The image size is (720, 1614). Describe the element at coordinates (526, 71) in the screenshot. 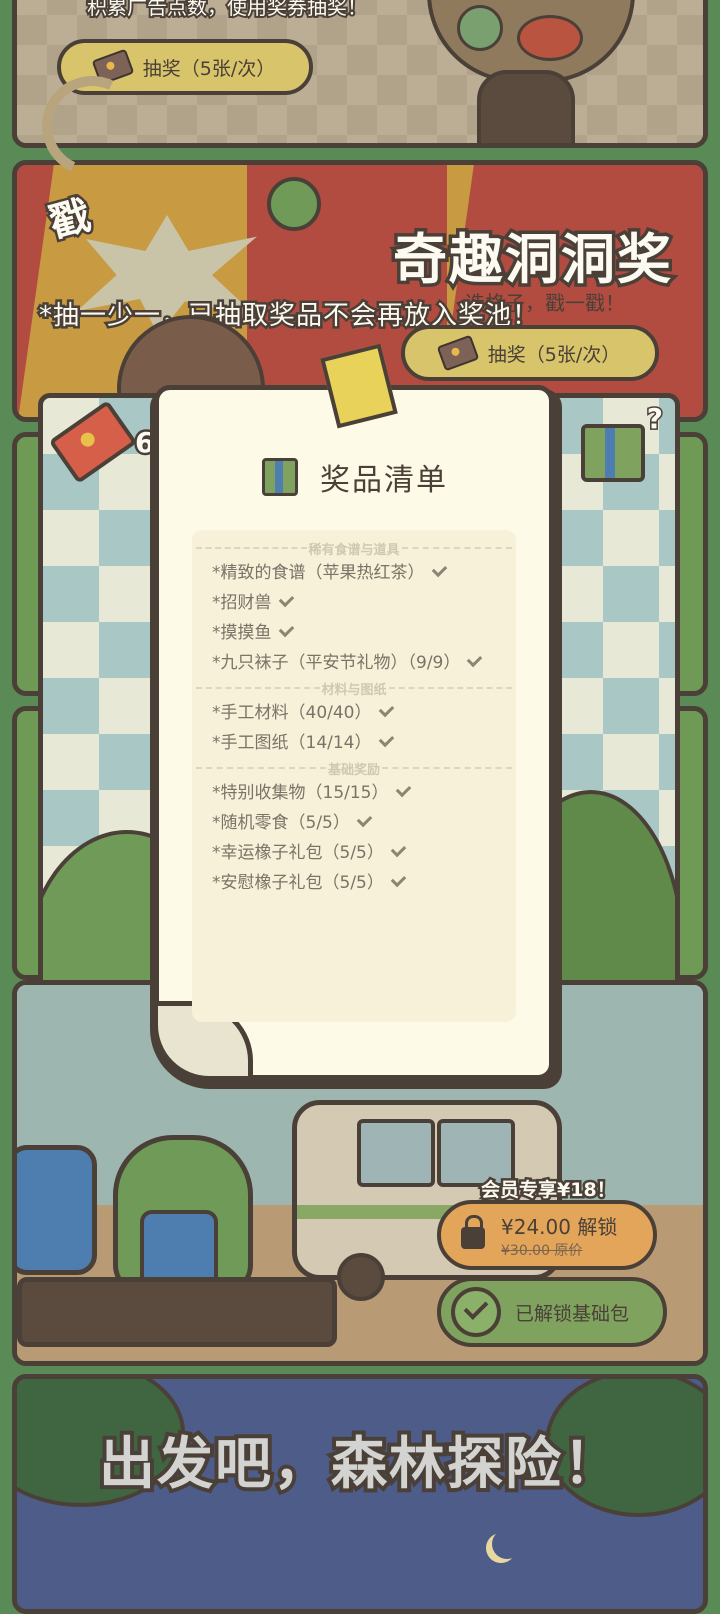

I see `gumball-machine` at that location.